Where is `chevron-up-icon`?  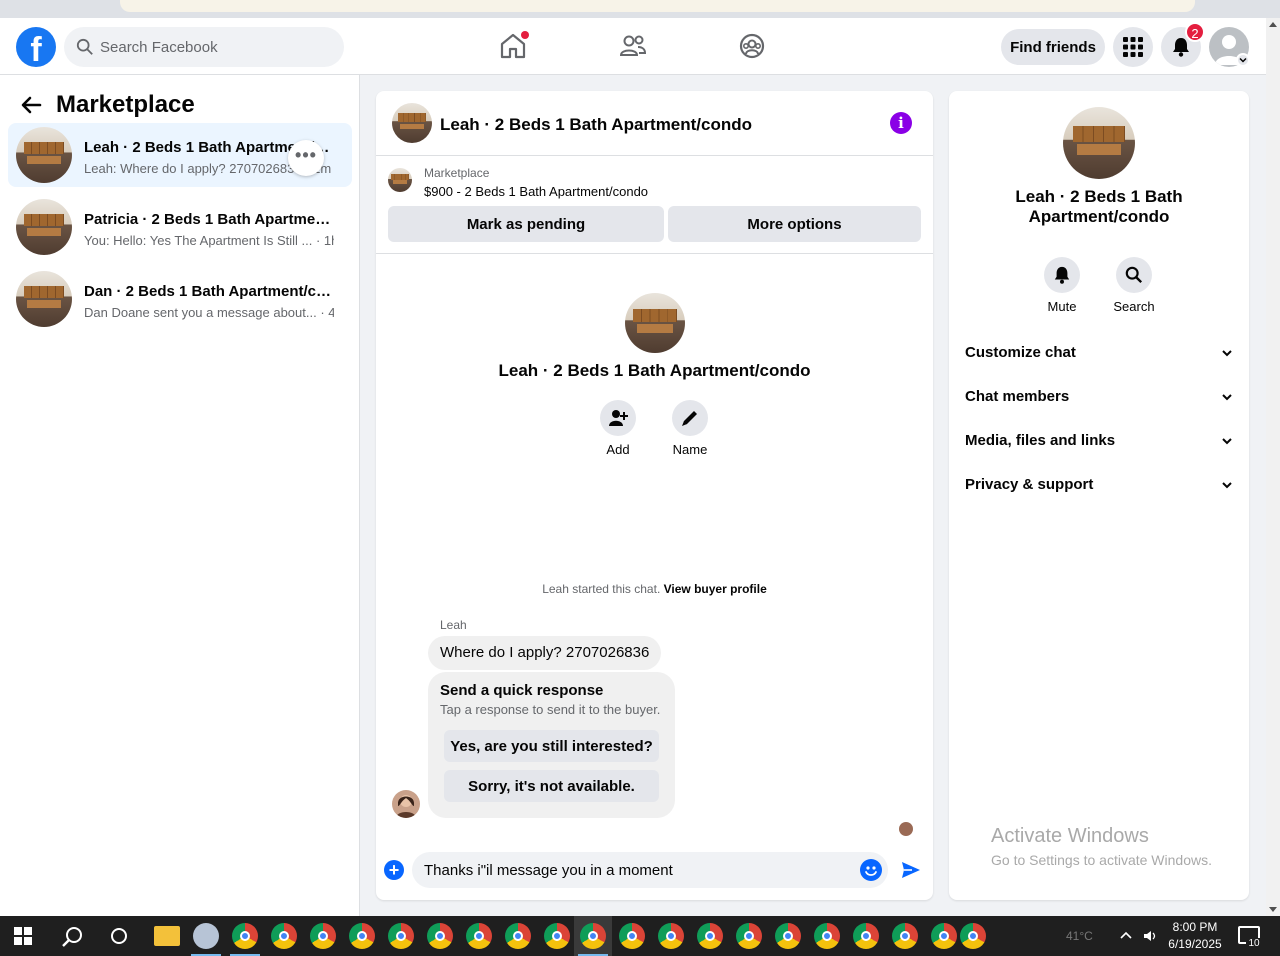 chevron-up-icon is located at coordinates (1126, 936).